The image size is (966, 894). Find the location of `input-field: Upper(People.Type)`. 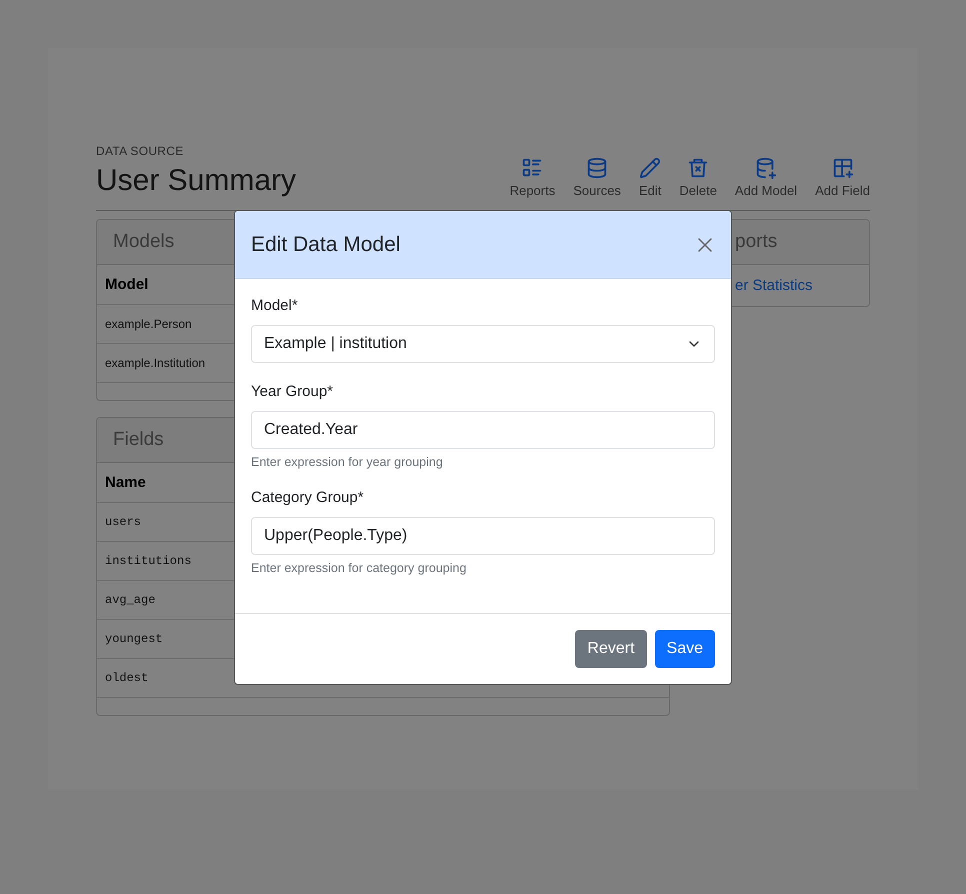

input-field: Upper(People.Type) is located at coordinates (483, 536).